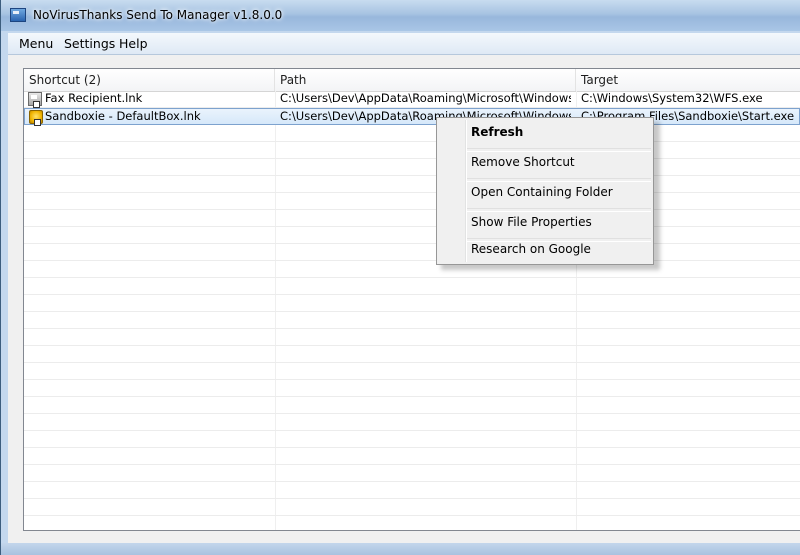  What do you see at coordinates (89, 43) in the screenshot?
I see `menu-settings: Settings` at bounding box center [89, 43].